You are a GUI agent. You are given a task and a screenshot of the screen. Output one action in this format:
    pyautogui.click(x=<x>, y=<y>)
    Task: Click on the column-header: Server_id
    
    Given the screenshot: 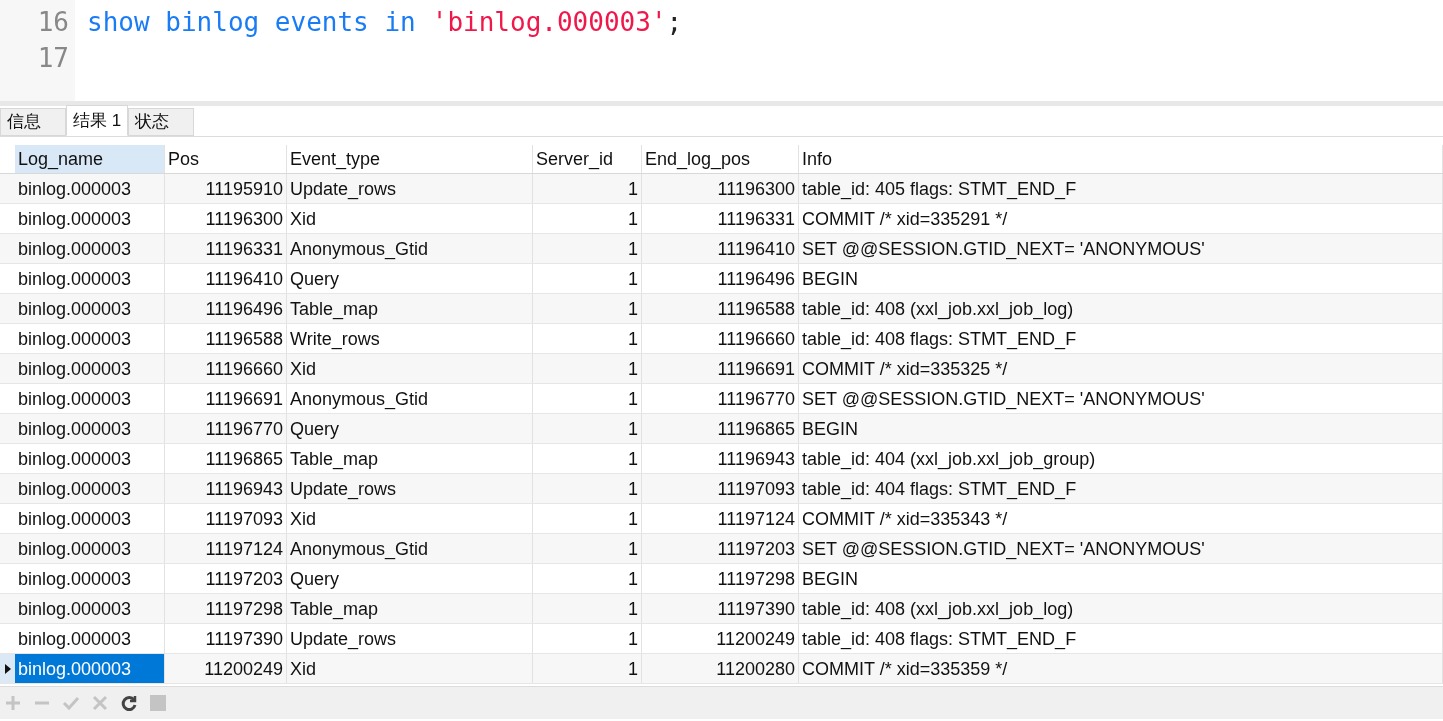 What is the action you would take?
    pyautogui.click(x=587, y=159)
    